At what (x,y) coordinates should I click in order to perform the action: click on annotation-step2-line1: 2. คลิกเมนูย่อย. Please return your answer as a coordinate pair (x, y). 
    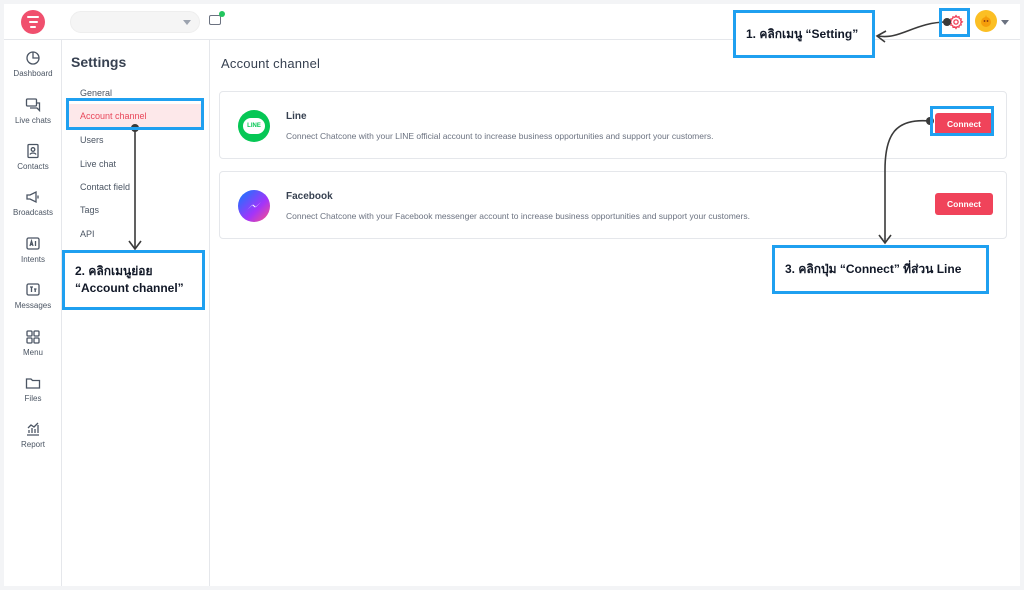
    Looking at the image, I should click on (114, 271).